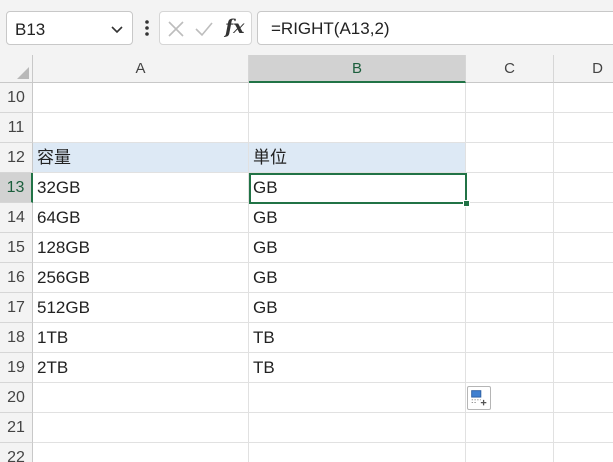 This screenshot has width=613, height=462. Describe the element at coordinates (16, 278) in the screenshot. I see `row-header: 16` at that location.